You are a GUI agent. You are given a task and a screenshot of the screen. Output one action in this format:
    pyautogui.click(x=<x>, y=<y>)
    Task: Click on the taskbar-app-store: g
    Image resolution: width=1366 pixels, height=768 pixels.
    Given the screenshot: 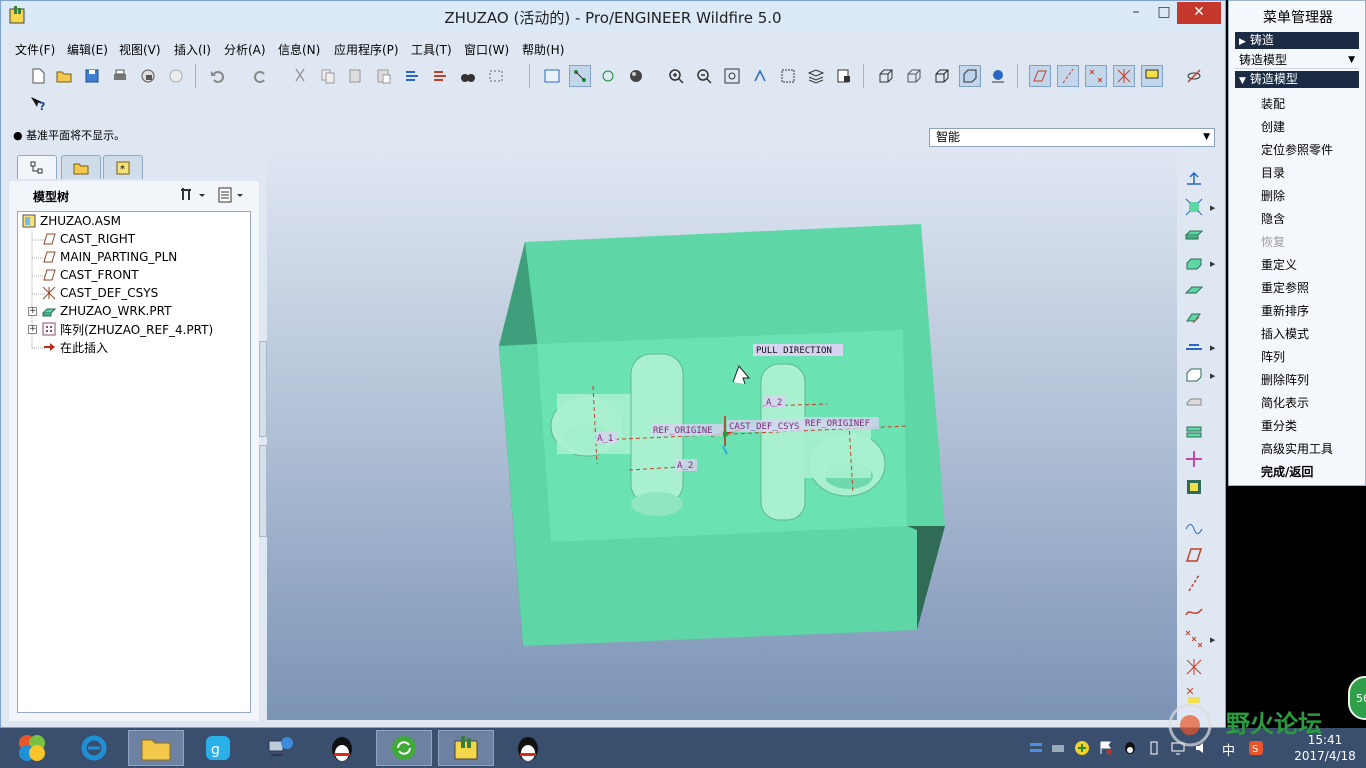 What is the action you would take?
    pyautogui.click(x=218, y=748)
    